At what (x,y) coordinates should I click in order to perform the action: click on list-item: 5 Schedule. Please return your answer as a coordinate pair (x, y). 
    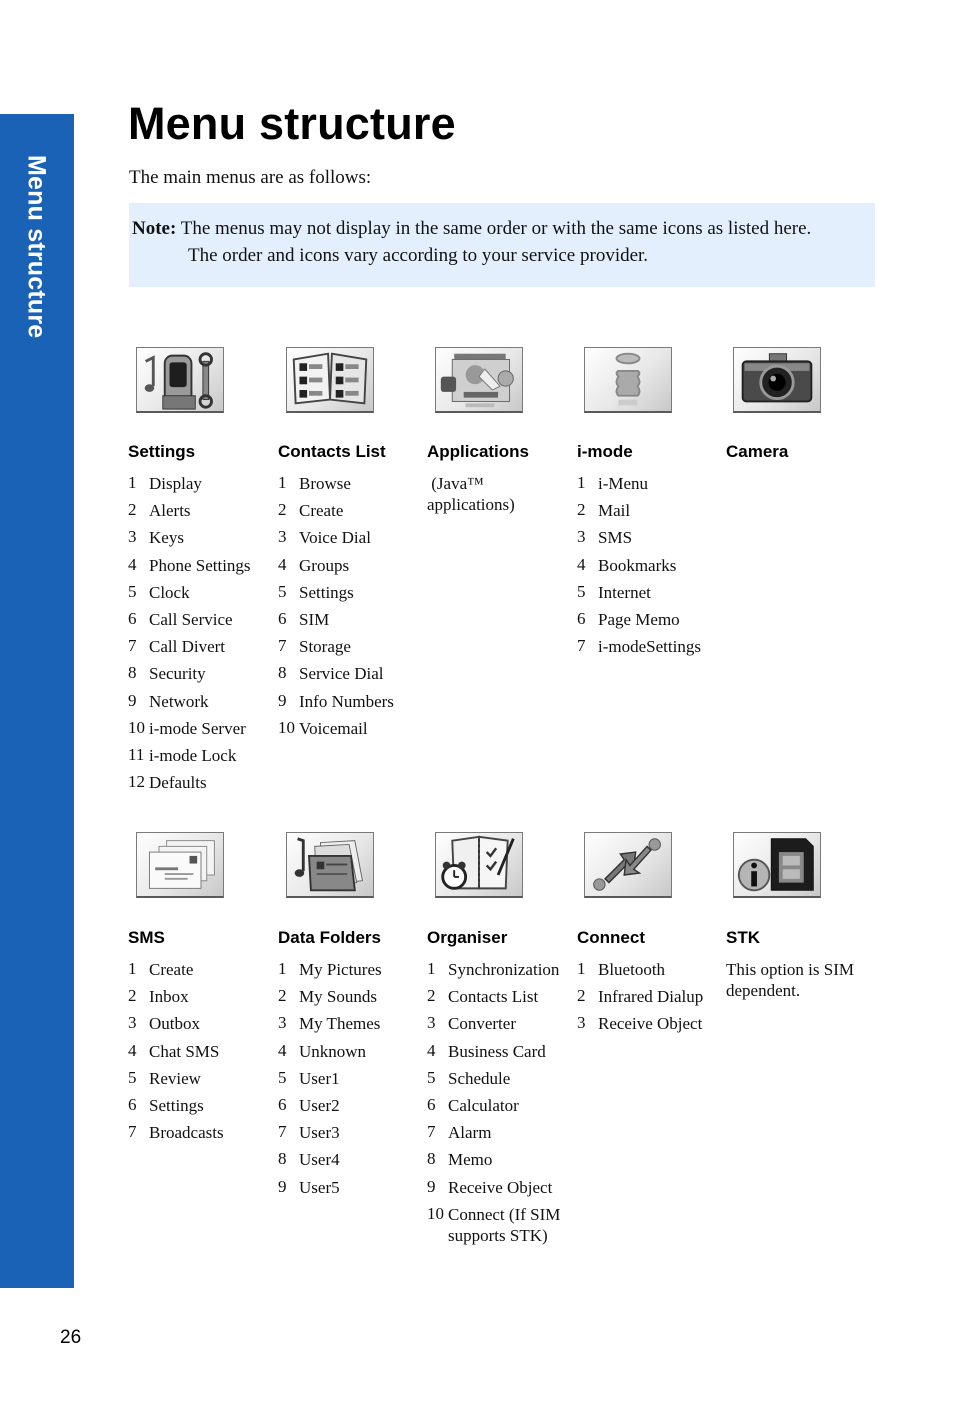
    Looking at the image, I should click on (469, 1077).